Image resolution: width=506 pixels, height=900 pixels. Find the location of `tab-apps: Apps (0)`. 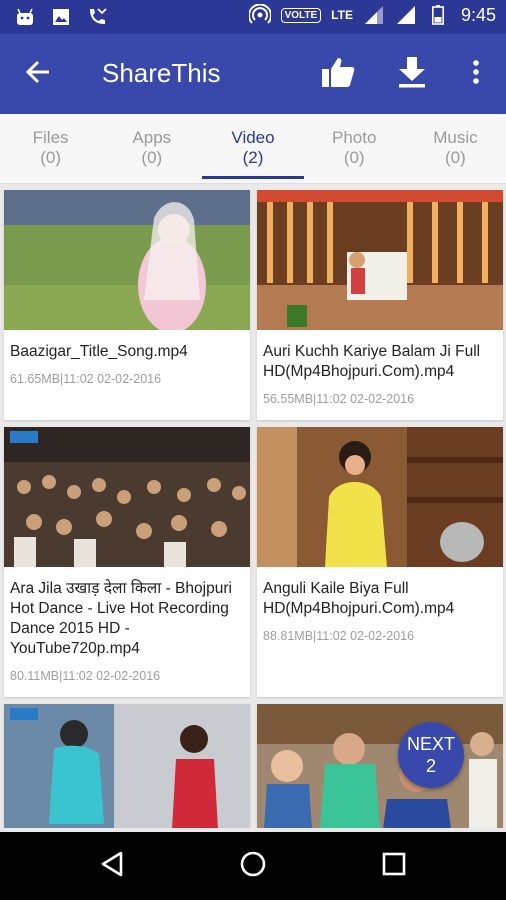

tab-apps: Apps (0) is located at coordinates (151, 148).